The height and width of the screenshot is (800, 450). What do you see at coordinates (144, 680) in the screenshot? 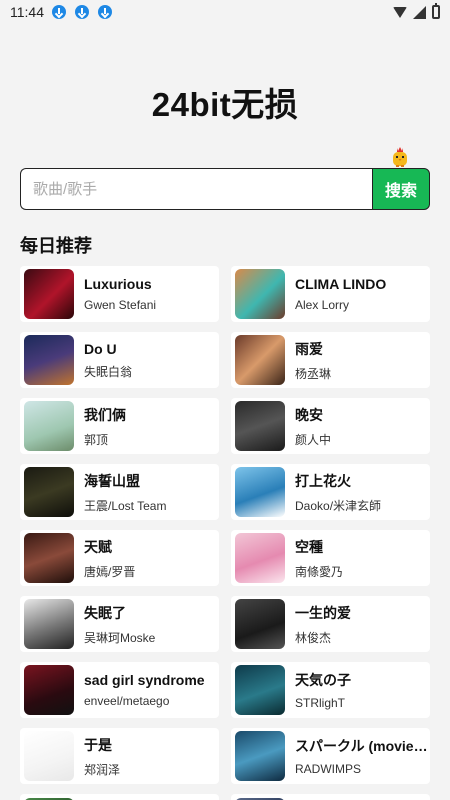
I see `song-title: sad girl syndrome` at bounding box center [144, 680].